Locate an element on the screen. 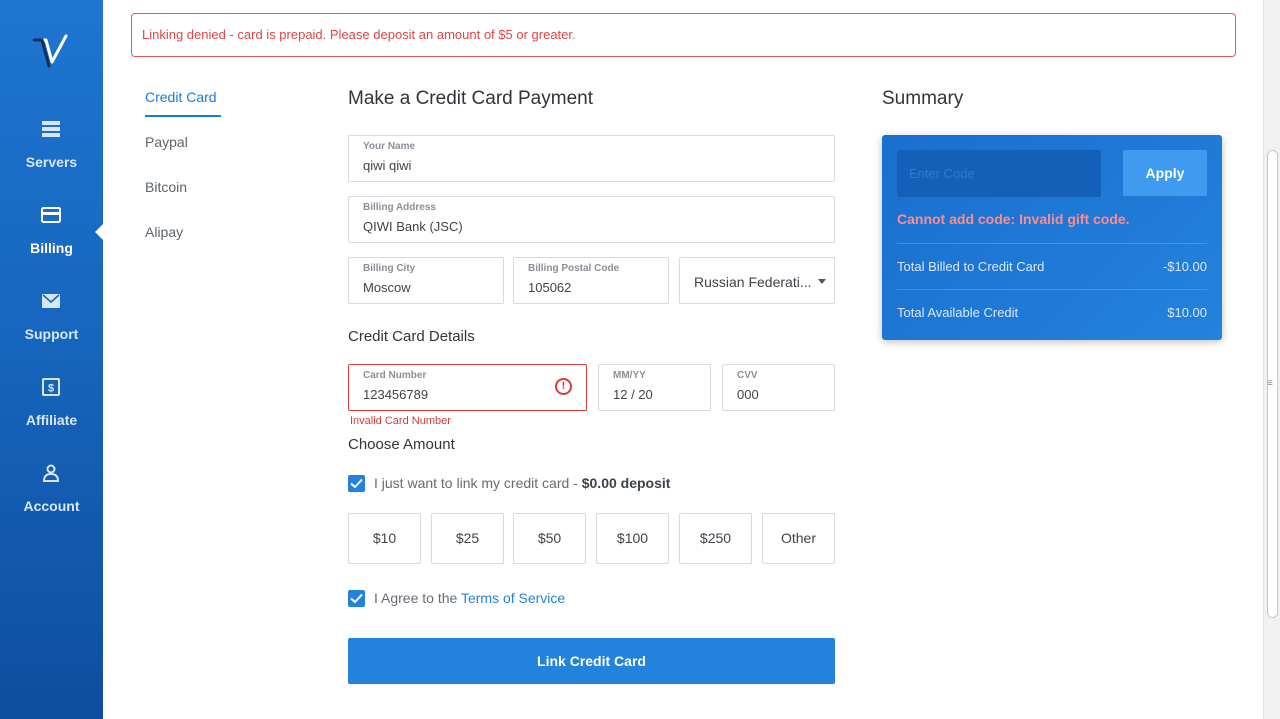 Image resolution: width=1280 pixels, height=719 pixels. summary-title: Summary is located at coordinates (923, 98).